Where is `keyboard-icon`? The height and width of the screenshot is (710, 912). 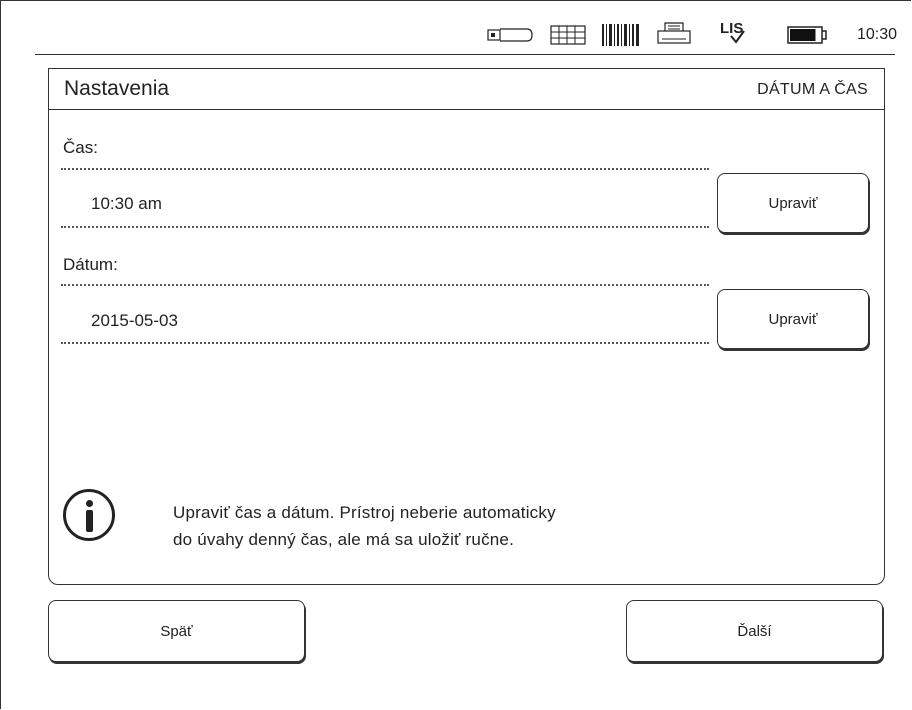
keyboard-icon is located at coordinates (568, 37).